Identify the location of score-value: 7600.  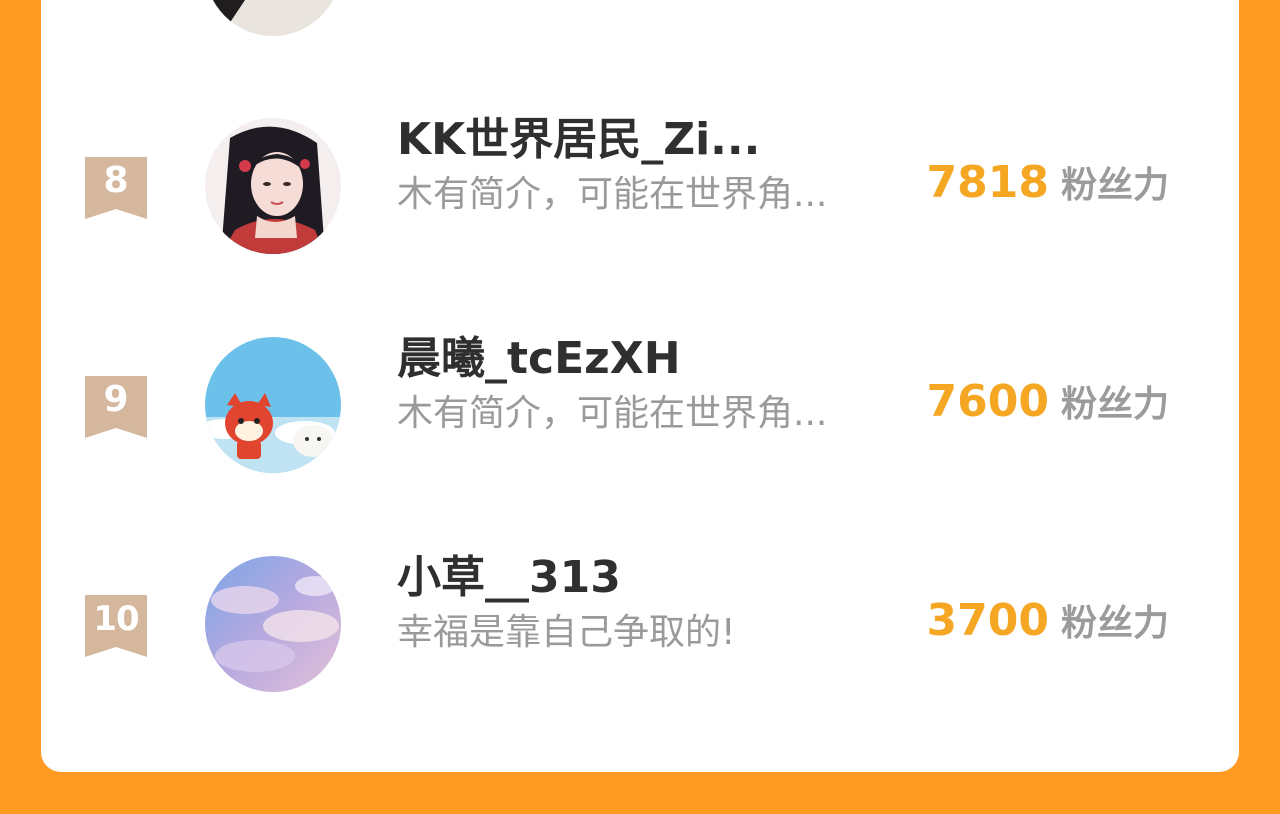
(987, 401).